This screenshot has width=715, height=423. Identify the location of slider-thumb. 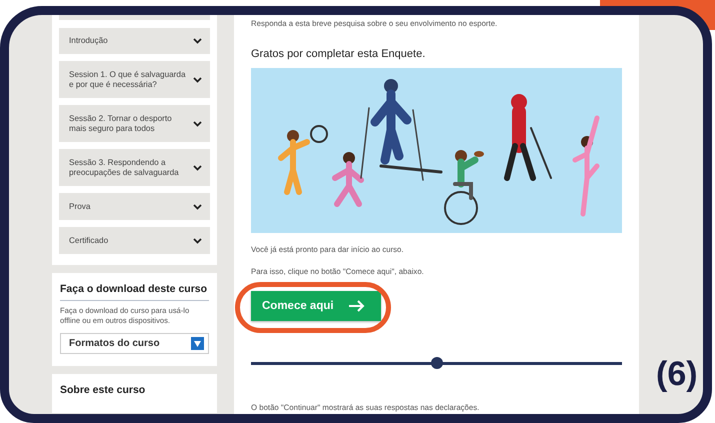
(436, 363).